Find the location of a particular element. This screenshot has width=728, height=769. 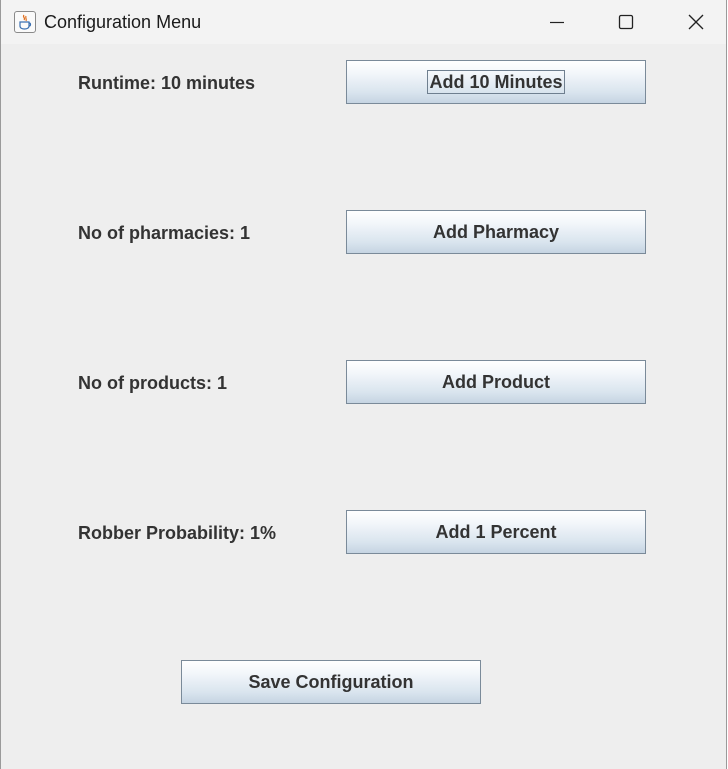

robber-probability-label: Robber Probability: 1% is located at coordinates (177, 533).